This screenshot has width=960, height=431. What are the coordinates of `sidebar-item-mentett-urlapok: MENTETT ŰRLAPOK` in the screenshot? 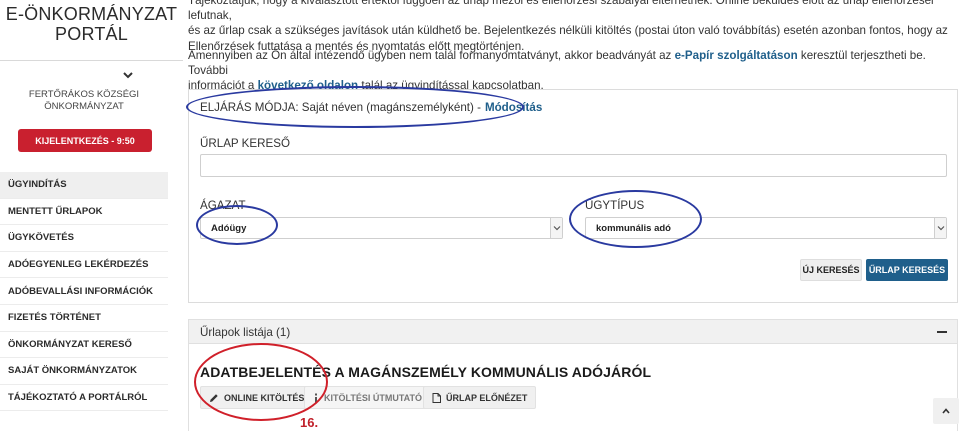 It's located at (84, 212).